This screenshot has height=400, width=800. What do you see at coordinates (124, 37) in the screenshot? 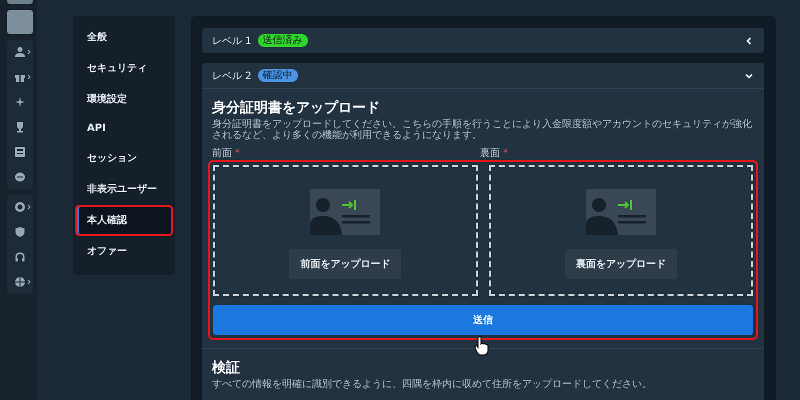
I see `menu-item: 全般` at bounding box center [124, 37].